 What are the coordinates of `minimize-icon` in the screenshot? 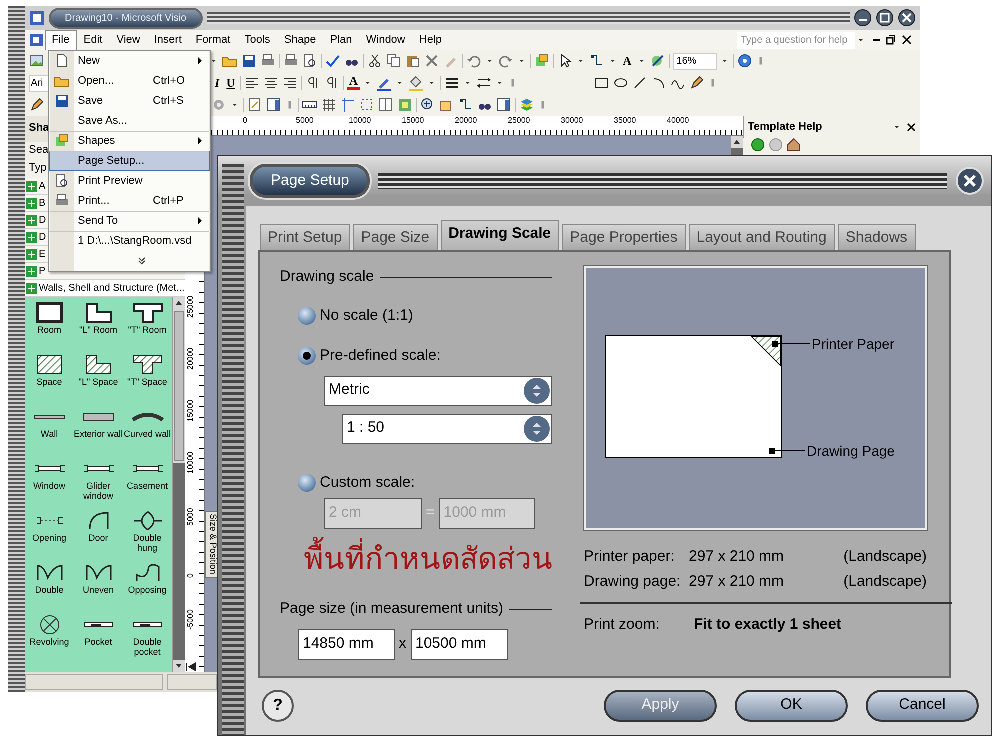 It's located at (863, 18).